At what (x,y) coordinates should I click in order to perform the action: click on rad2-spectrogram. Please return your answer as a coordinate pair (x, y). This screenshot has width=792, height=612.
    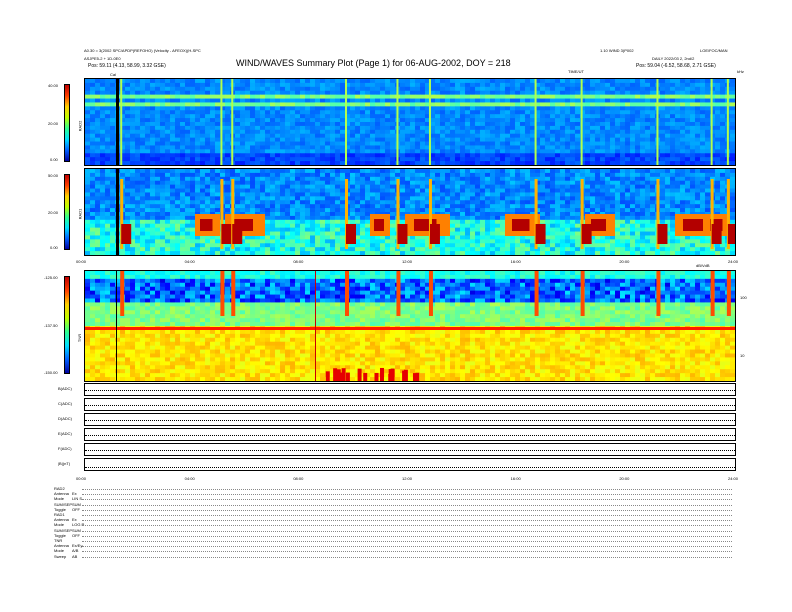
    Looking at the image, I should click on (410, 122).